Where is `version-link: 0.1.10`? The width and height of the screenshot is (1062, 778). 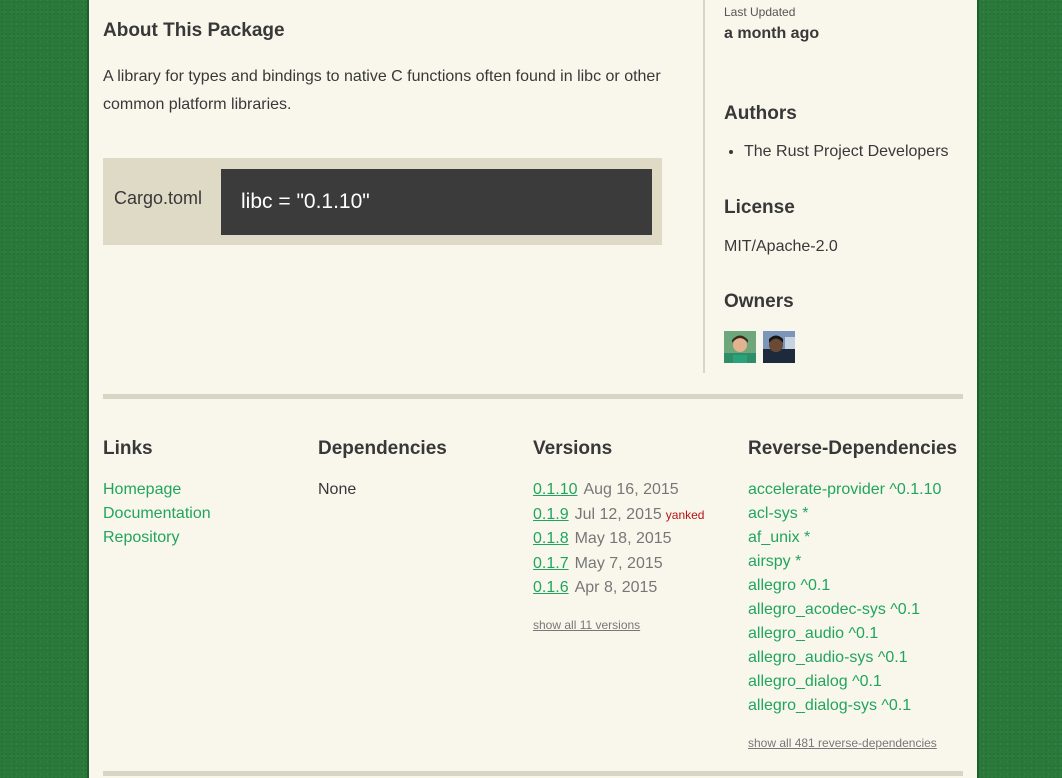 version-link: 0.1.10 is located at coordinates (555, 489).